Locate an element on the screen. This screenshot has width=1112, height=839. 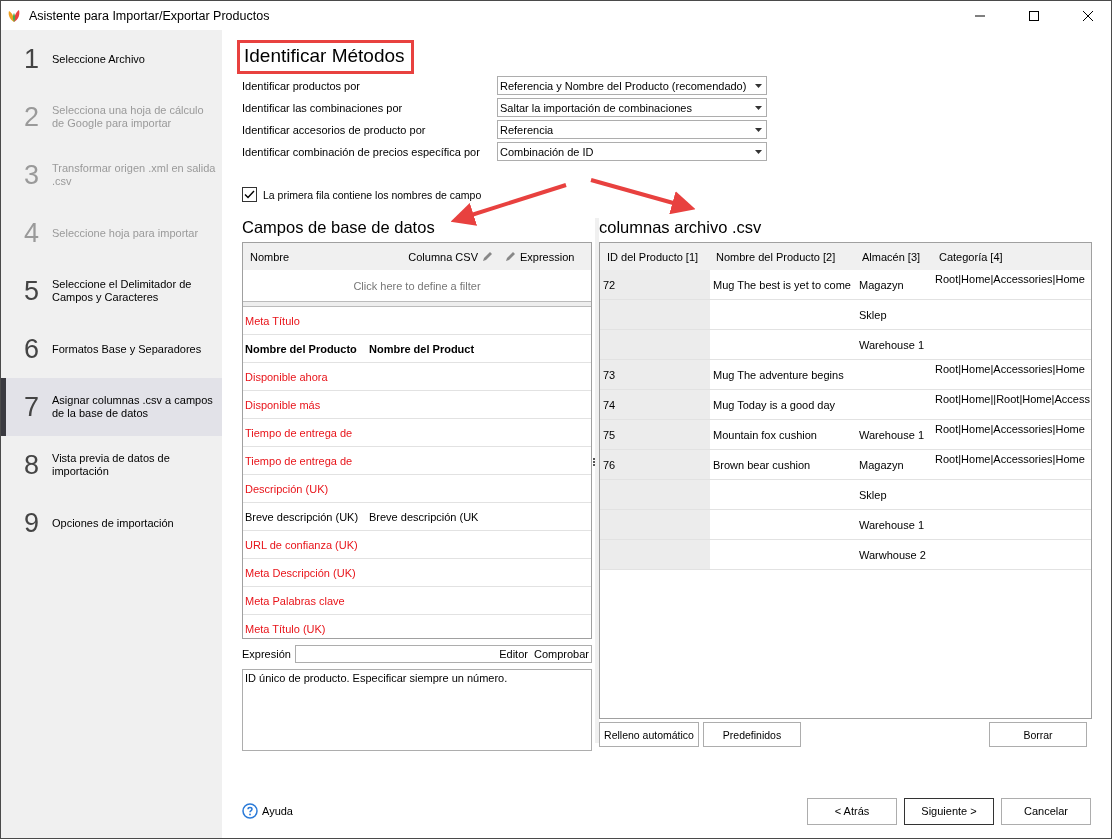
step-label: Vista previa de datos de importación is located at coordinates (111, 465).